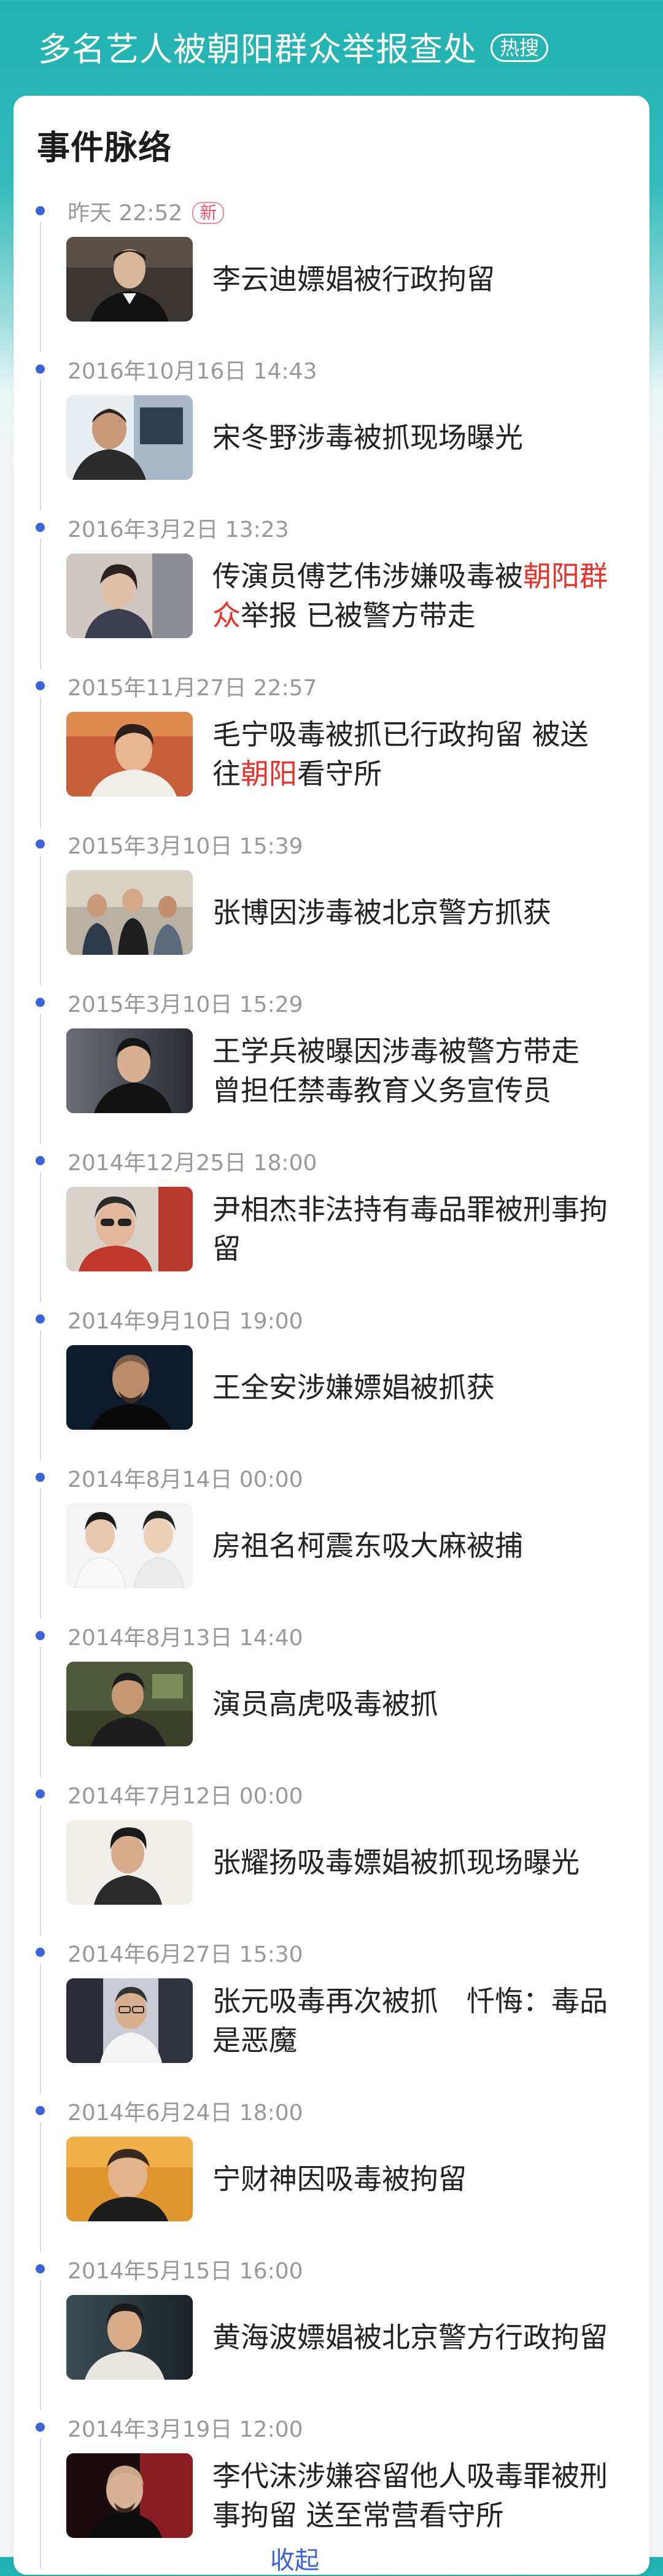 The height and width of the screenshot is (2576, 663). What do you see at coordinates (227, 615) in the screenshot?
I see `highlight-keyword: 众` at bounding box center [227, 615].